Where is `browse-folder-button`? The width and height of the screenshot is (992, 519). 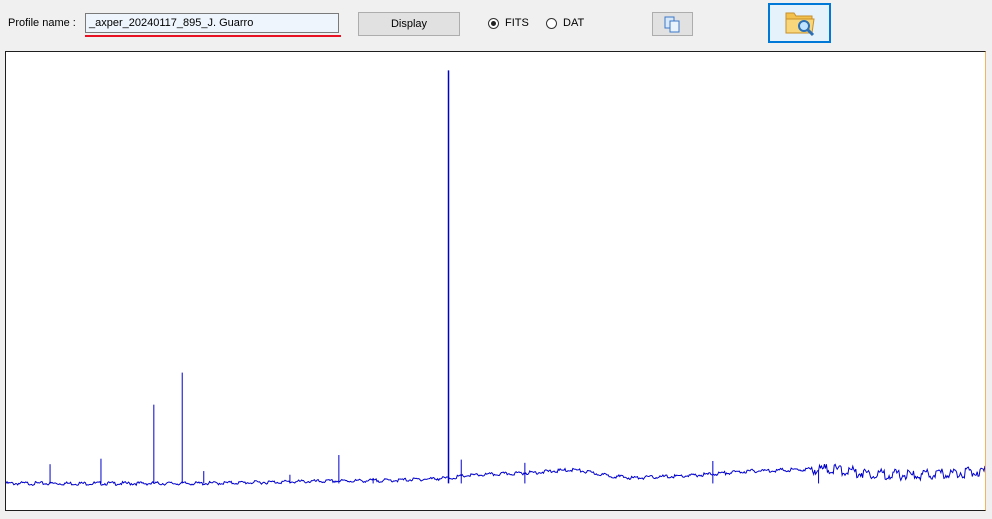
browse-folder-button is located at coordinates (799, 23).